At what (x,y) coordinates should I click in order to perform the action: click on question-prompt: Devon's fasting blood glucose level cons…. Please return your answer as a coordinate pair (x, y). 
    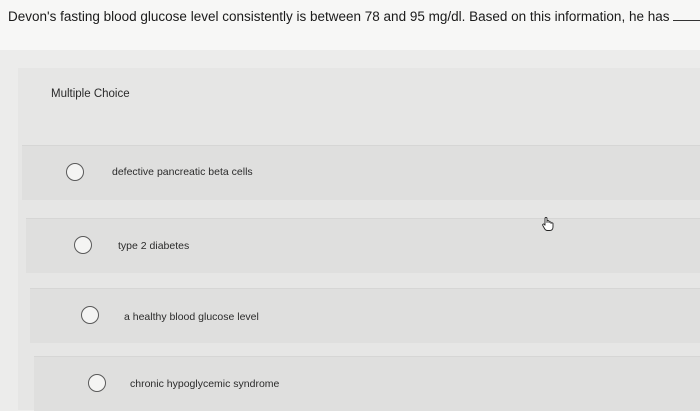
    Looking at the image, I should click on (339, 16).